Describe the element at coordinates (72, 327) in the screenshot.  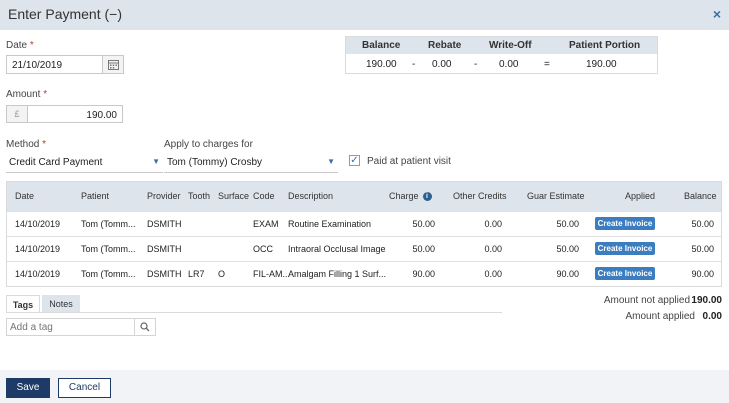
I see `tag-input` at that location.